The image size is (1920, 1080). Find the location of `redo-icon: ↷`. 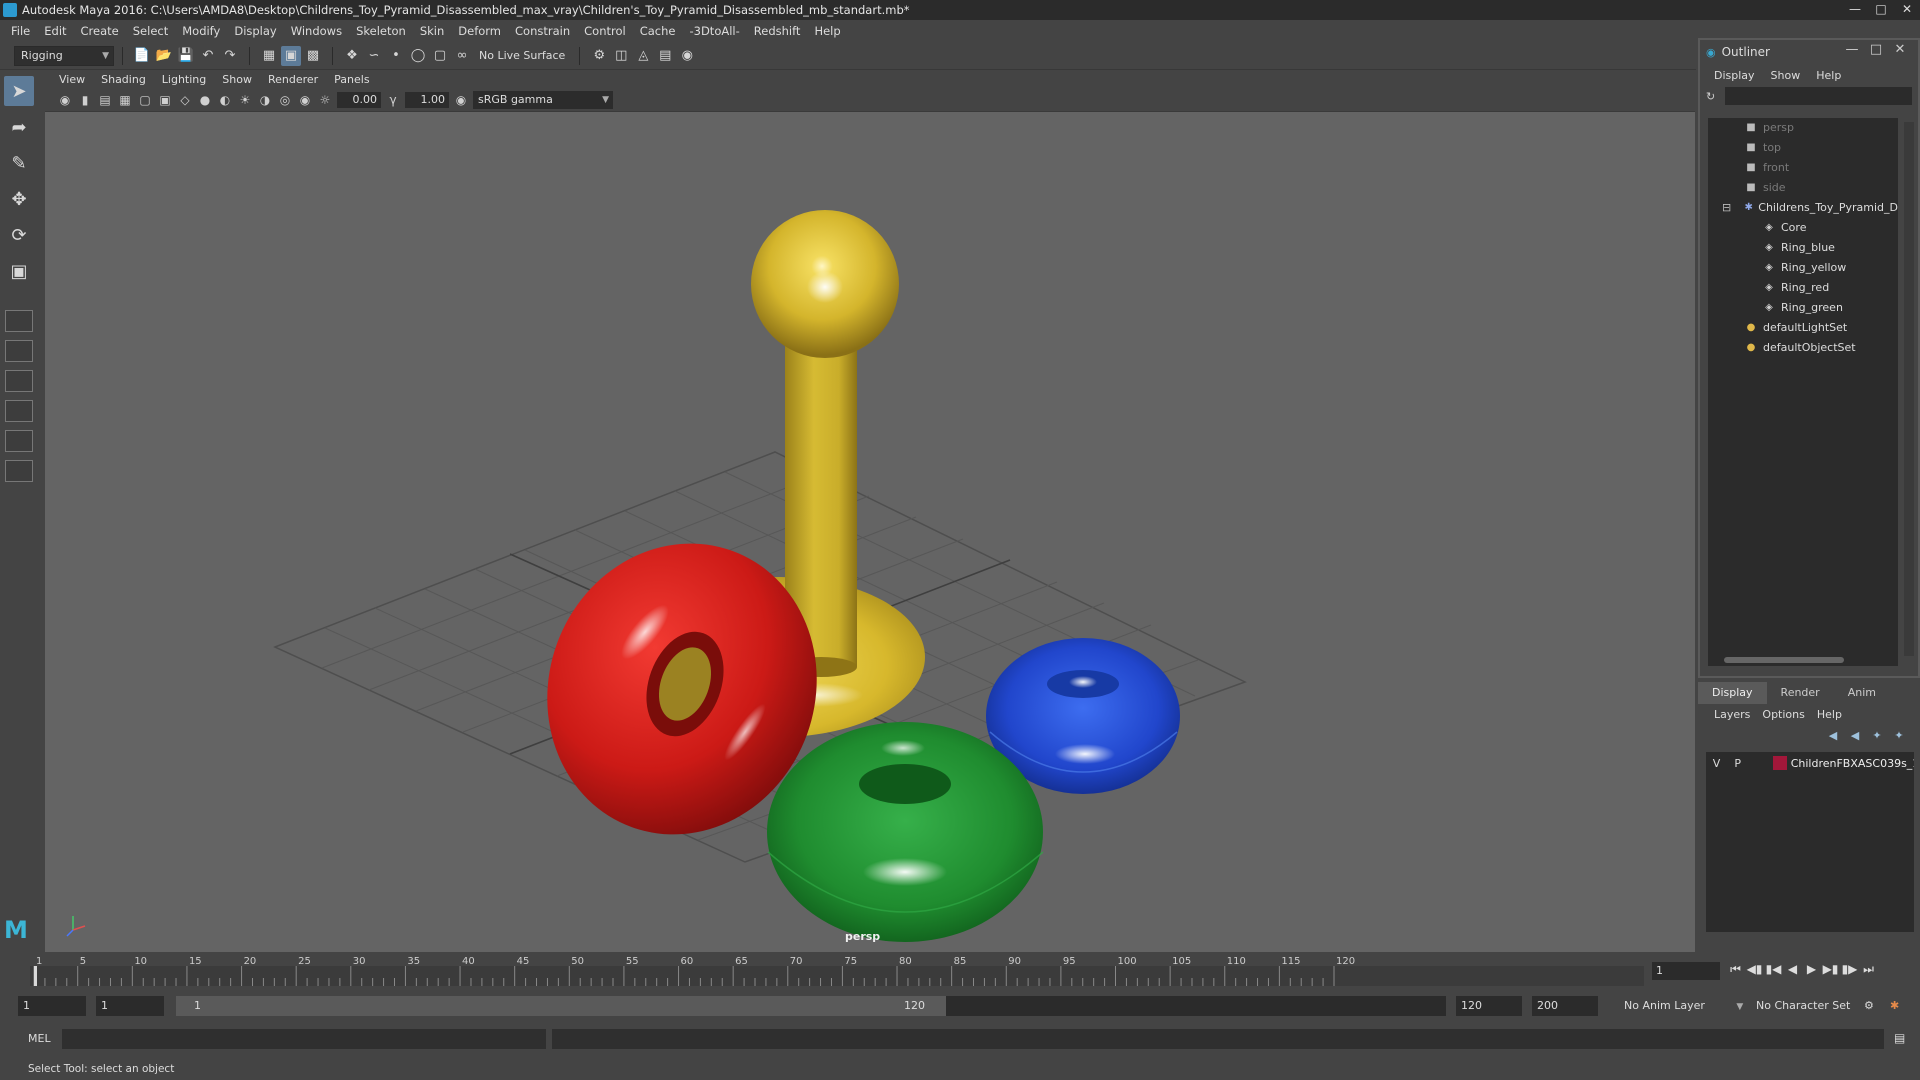

redo-icon: ↷ is located at coordinates (230, 56).